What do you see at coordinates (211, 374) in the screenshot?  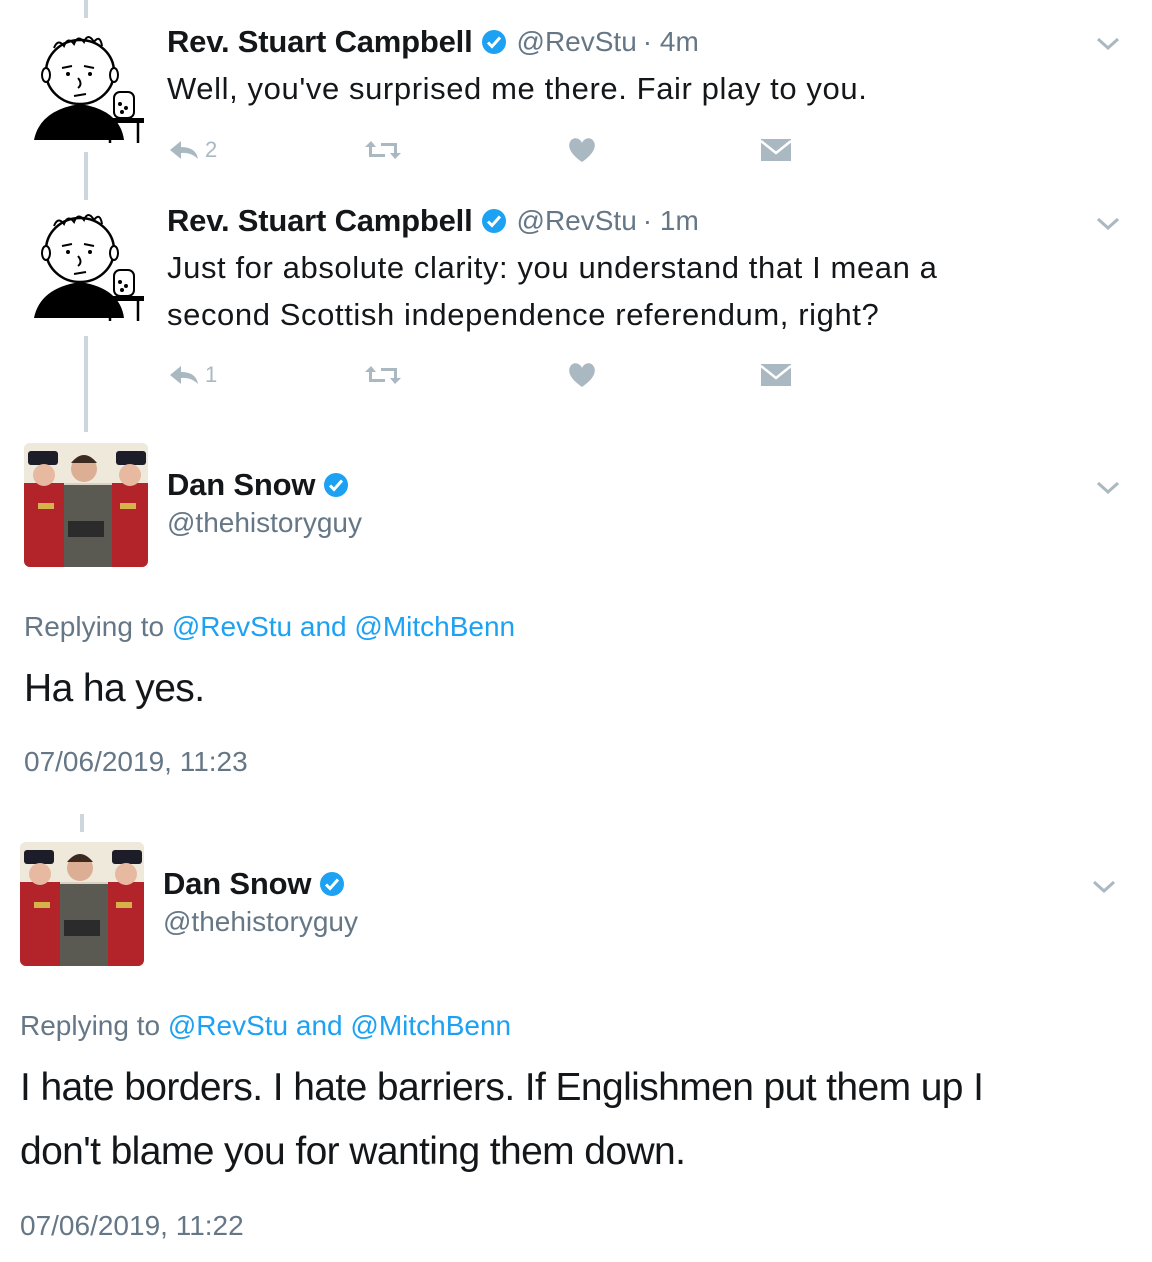 I see `reply-count: 1` at bounding box center [211, 374].